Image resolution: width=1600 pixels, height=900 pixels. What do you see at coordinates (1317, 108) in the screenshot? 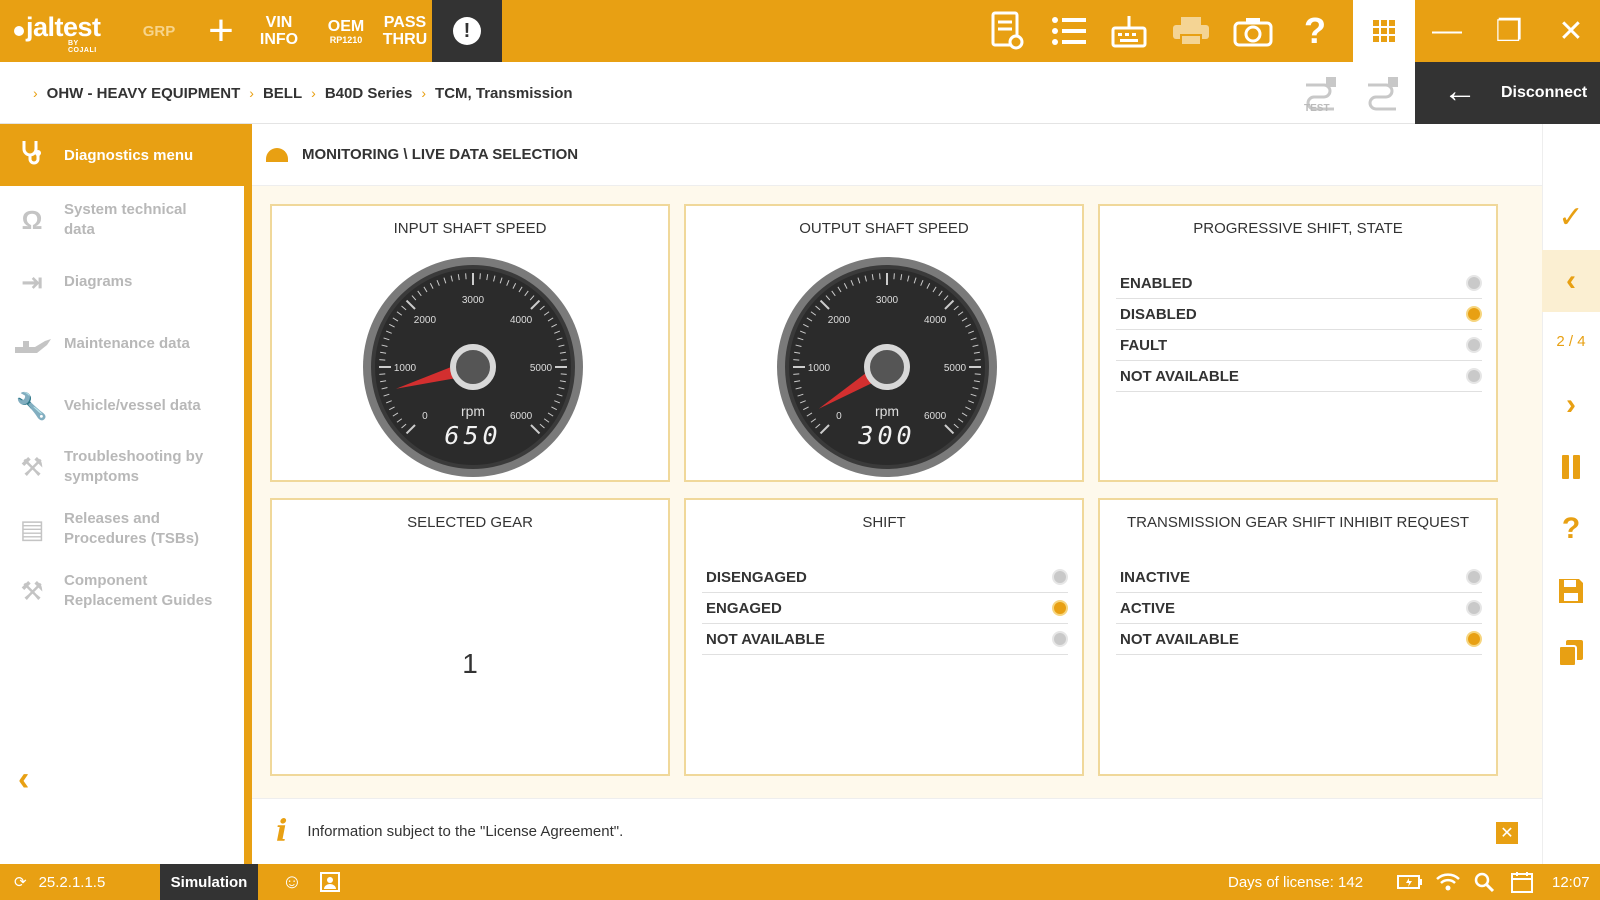
I see `test-label: TEST` at bounding box center [1317, 108].